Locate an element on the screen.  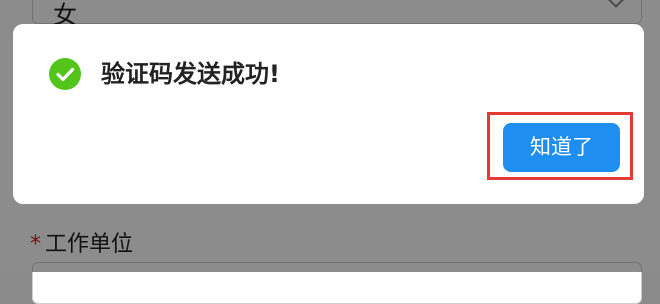
check-circle-icon is located at coordinates (65, 74).